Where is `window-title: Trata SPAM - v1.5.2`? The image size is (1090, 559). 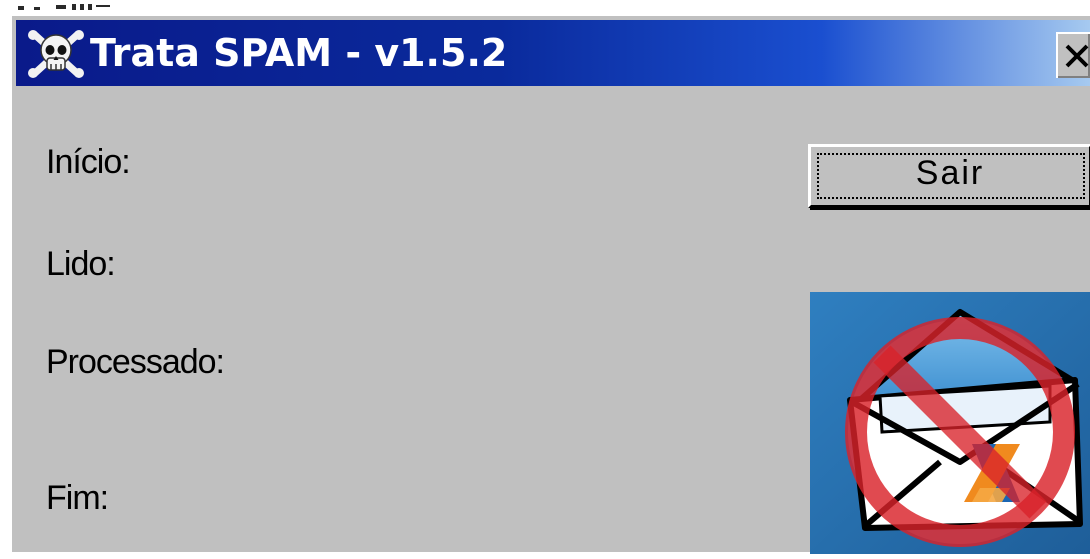
window-title: Trata SPAM - v1.5.2 is located at coordinates (299, 53).